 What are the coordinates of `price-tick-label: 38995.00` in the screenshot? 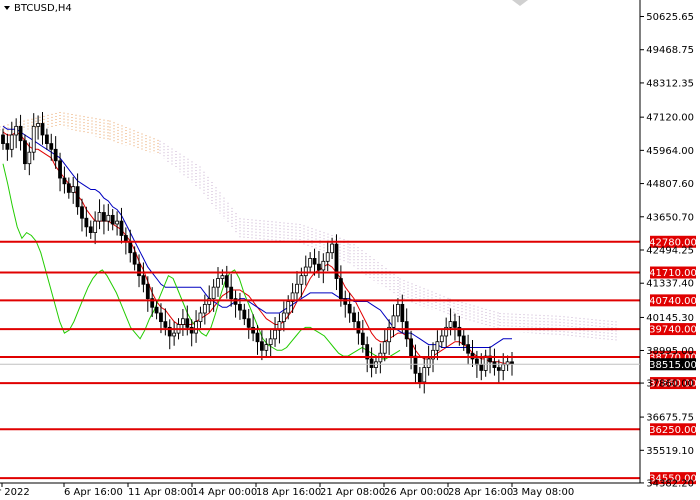 It's located at (670, 351).